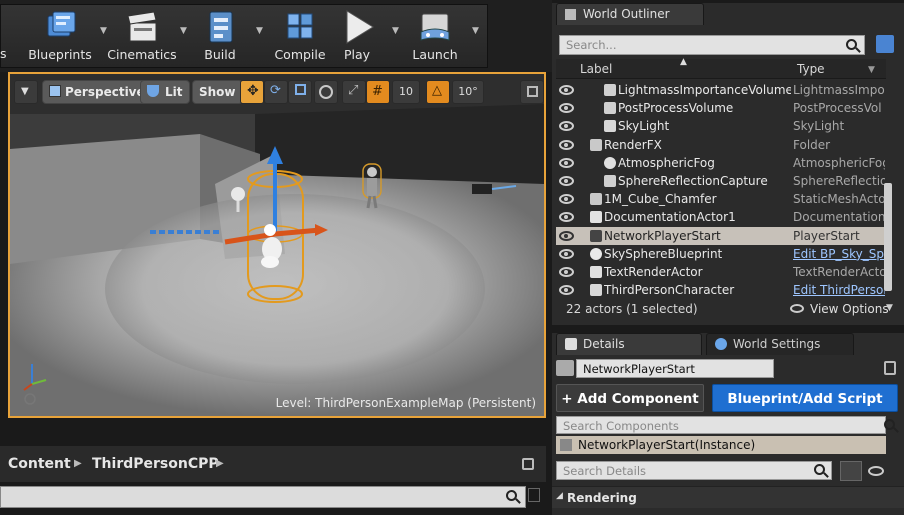 The image size is (904, 515). I want to click on column-label: Label, so click(596, 69).